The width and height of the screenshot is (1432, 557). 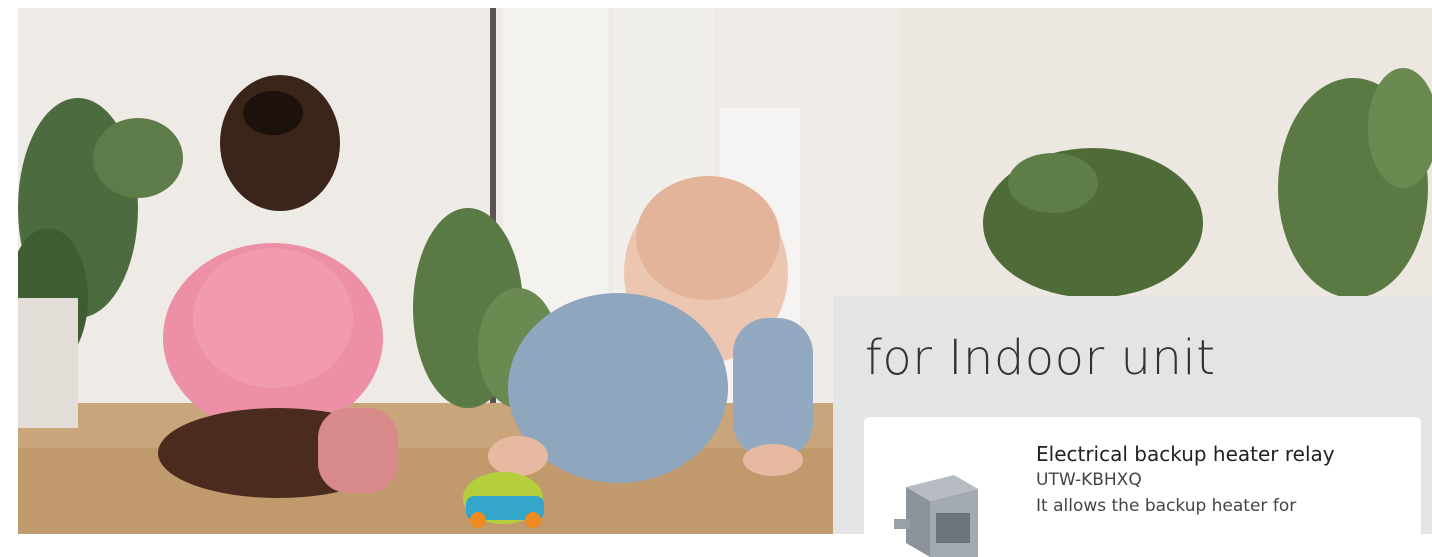 I want to click on accessory-name: Electrical backup heater relay, so click(x=1185, y=454).